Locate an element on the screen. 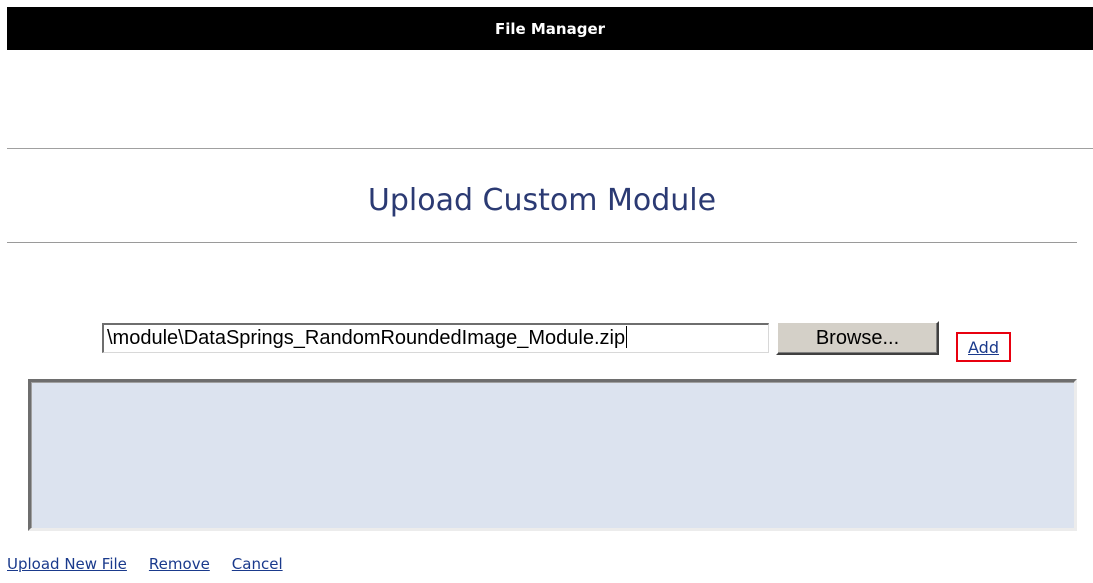  section-title: Upload Custom Module is located at coordinates (542, 200).